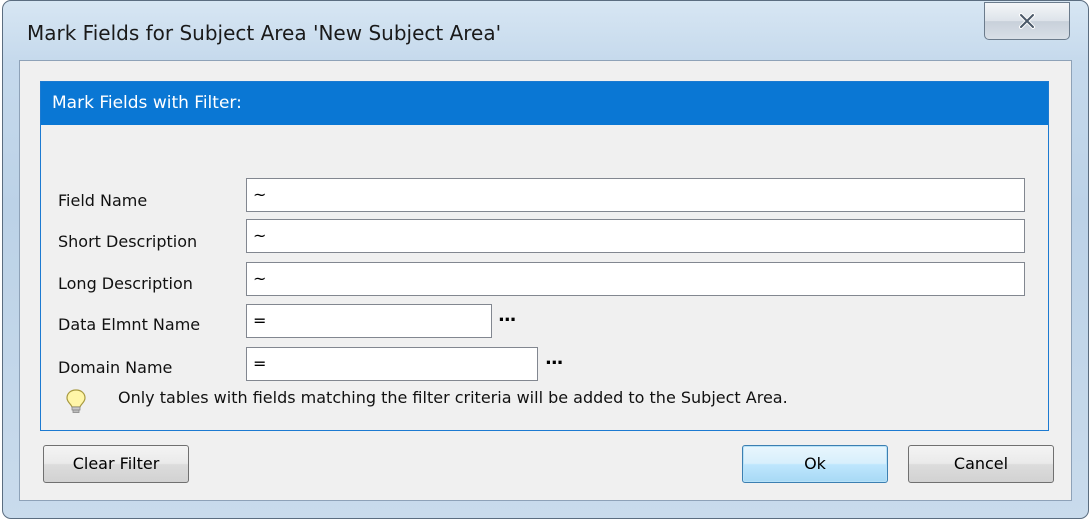 The height and width of the screenshot is (521, 1091). Describe the element at coordinates (128, 241) in the screenshot. I see `short-description-label: Short Description` at that location.